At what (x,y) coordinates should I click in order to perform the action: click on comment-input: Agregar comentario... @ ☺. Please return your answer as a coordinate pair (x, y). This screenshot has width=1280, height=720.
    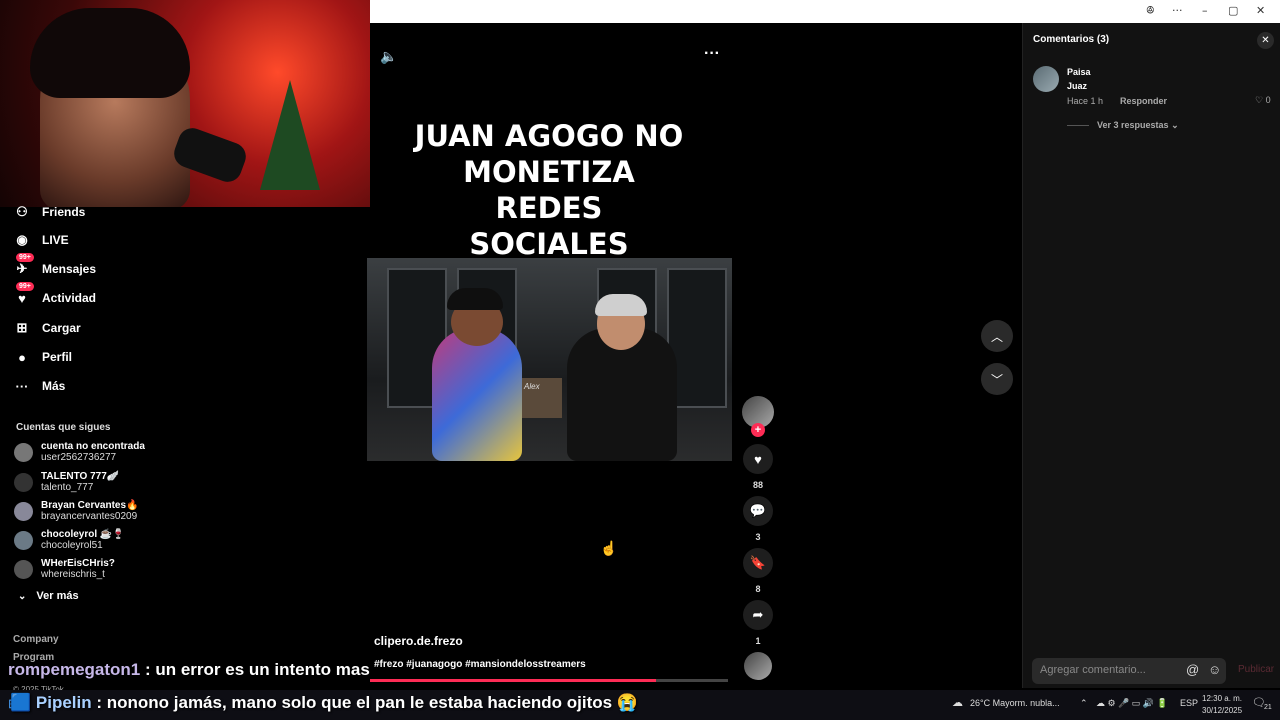
    Looking at the image, I should click on (1129, 671).